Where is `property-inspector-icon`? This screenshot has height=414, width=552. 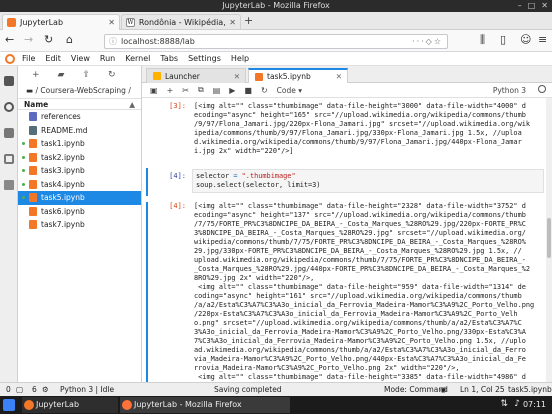
property-inspector-icon is located at coordinates (9, 159).